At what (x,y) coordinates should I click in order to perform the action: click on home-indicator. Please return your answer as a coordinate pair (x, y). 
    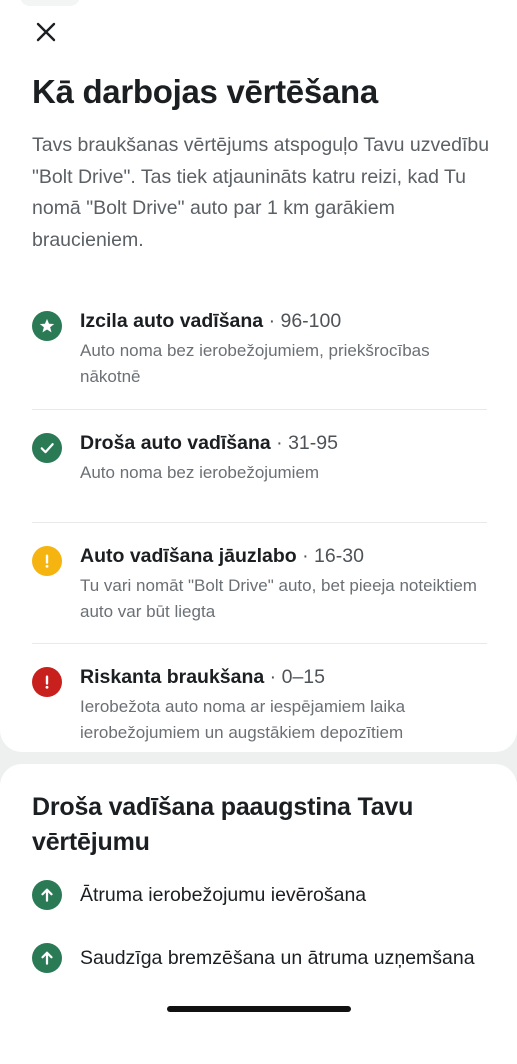
    Looking at the image, I should click on (259, 1009).